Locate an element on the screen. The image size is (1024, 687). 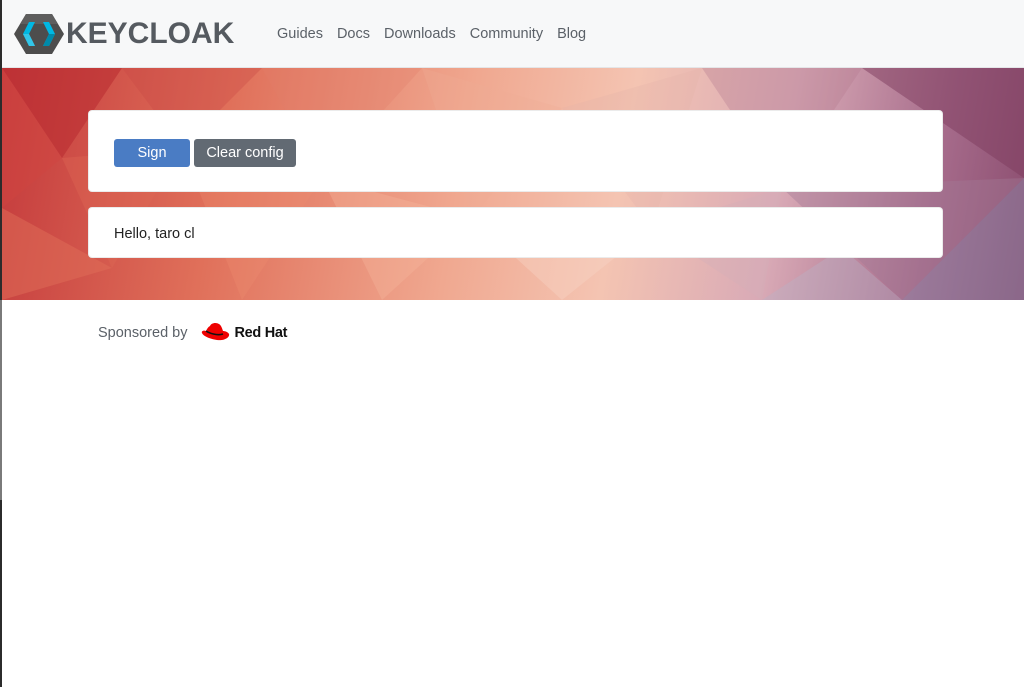
clear-config-button: Clear config is located at coordinates (245, 153).